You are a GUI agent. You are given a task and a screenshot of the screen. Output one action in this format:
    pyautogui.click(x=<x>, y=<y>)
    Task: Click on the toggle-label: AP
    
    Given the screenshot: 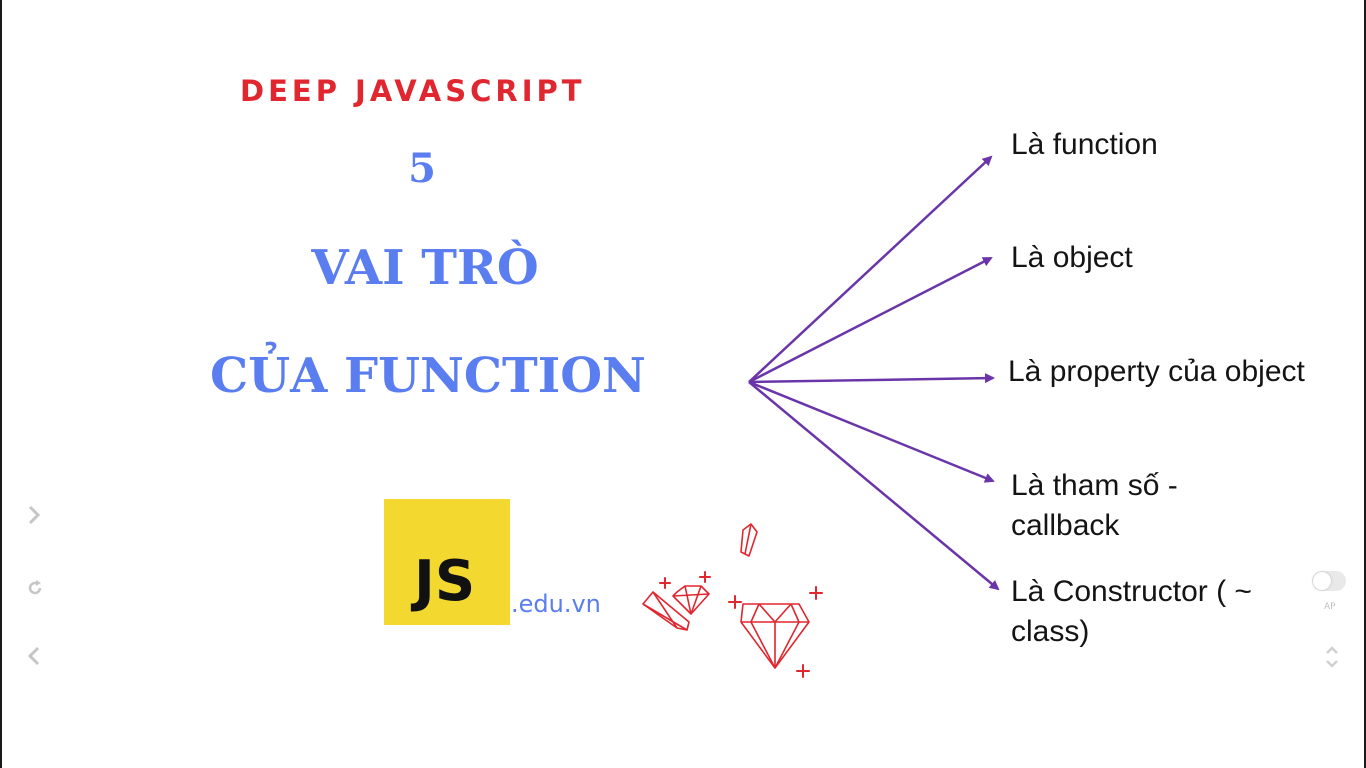 What is the action you would take?
    pyautogui.click(x=1330, y=607)
    